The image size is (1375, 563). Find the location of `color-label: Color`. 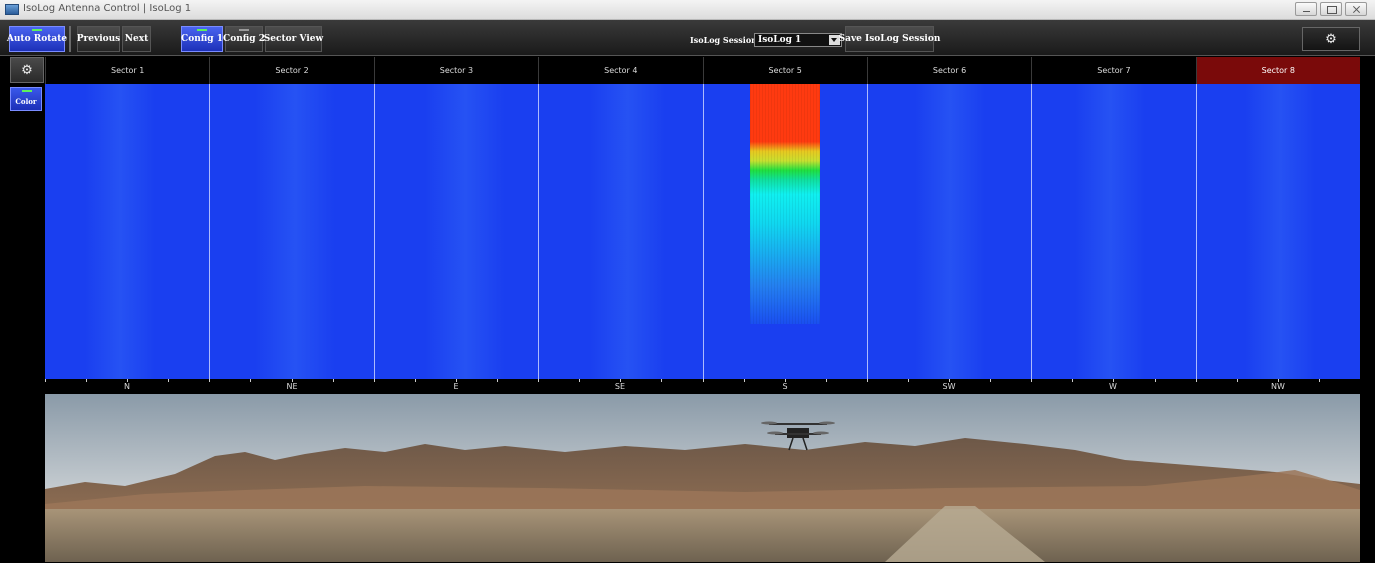

color-label: Color is located at coordinates (26, 101).